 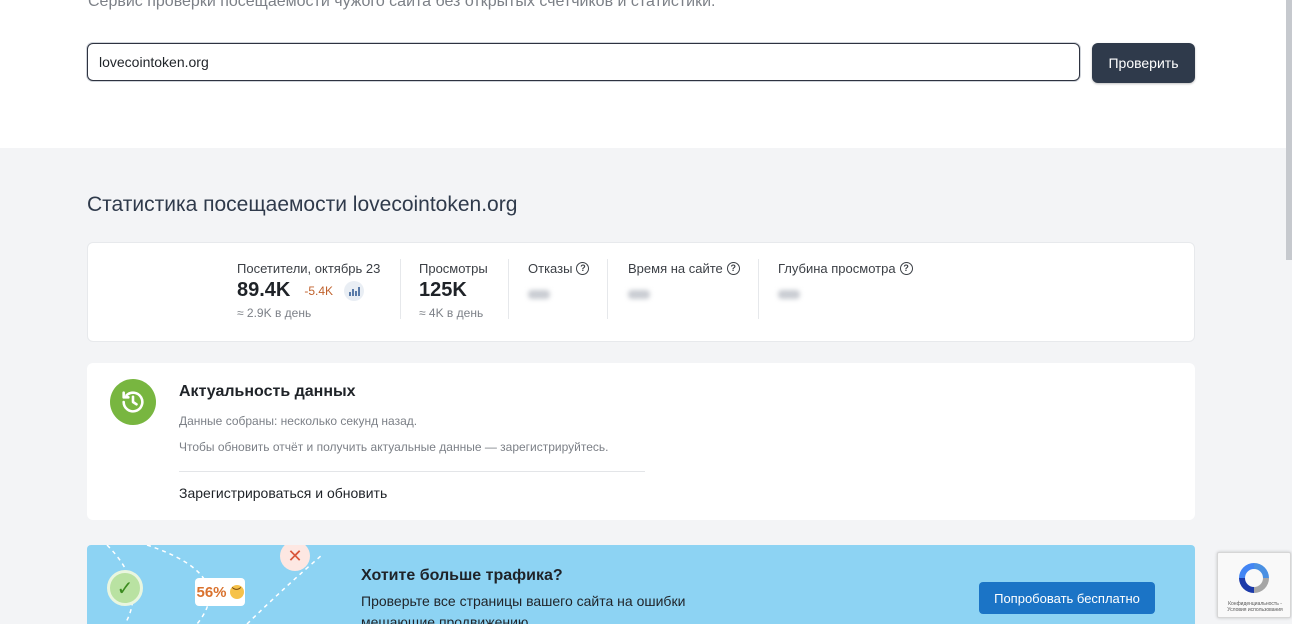 I want to click on scrollbar-thumb, so click(x=1289, y=130).